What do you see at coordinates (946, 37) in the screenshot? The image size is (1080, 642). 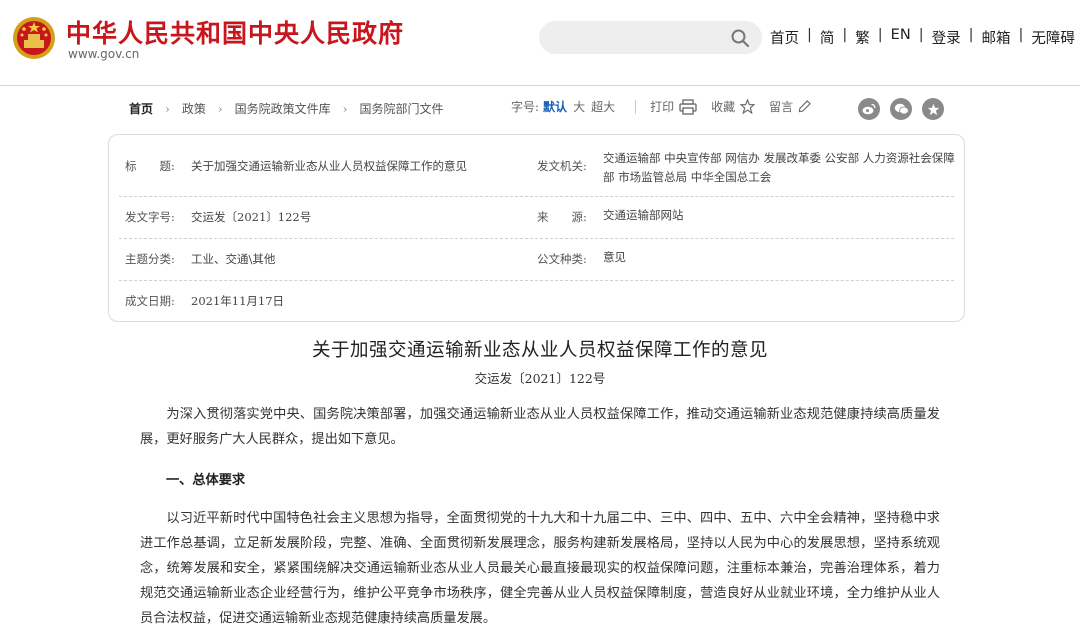 I see `nav-login: 登录` at bounding box center [946, 37].